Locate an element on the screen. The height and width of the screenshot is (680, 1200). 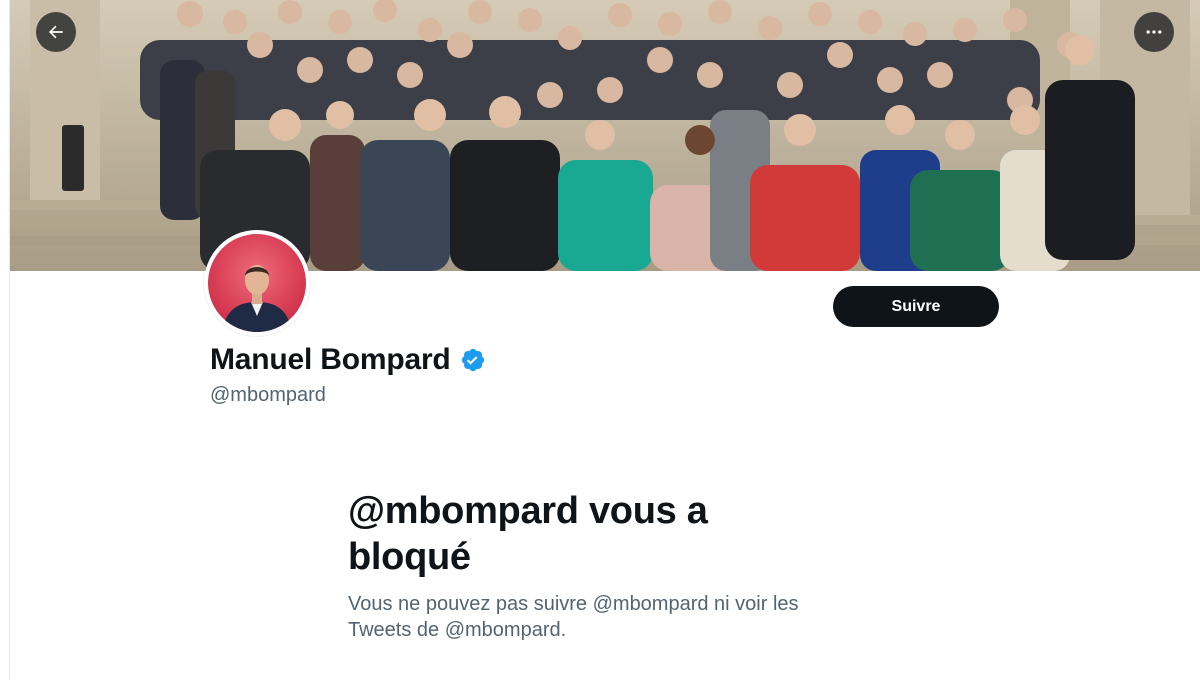
follow-button: Suivre is located at coordinates (916, 306).